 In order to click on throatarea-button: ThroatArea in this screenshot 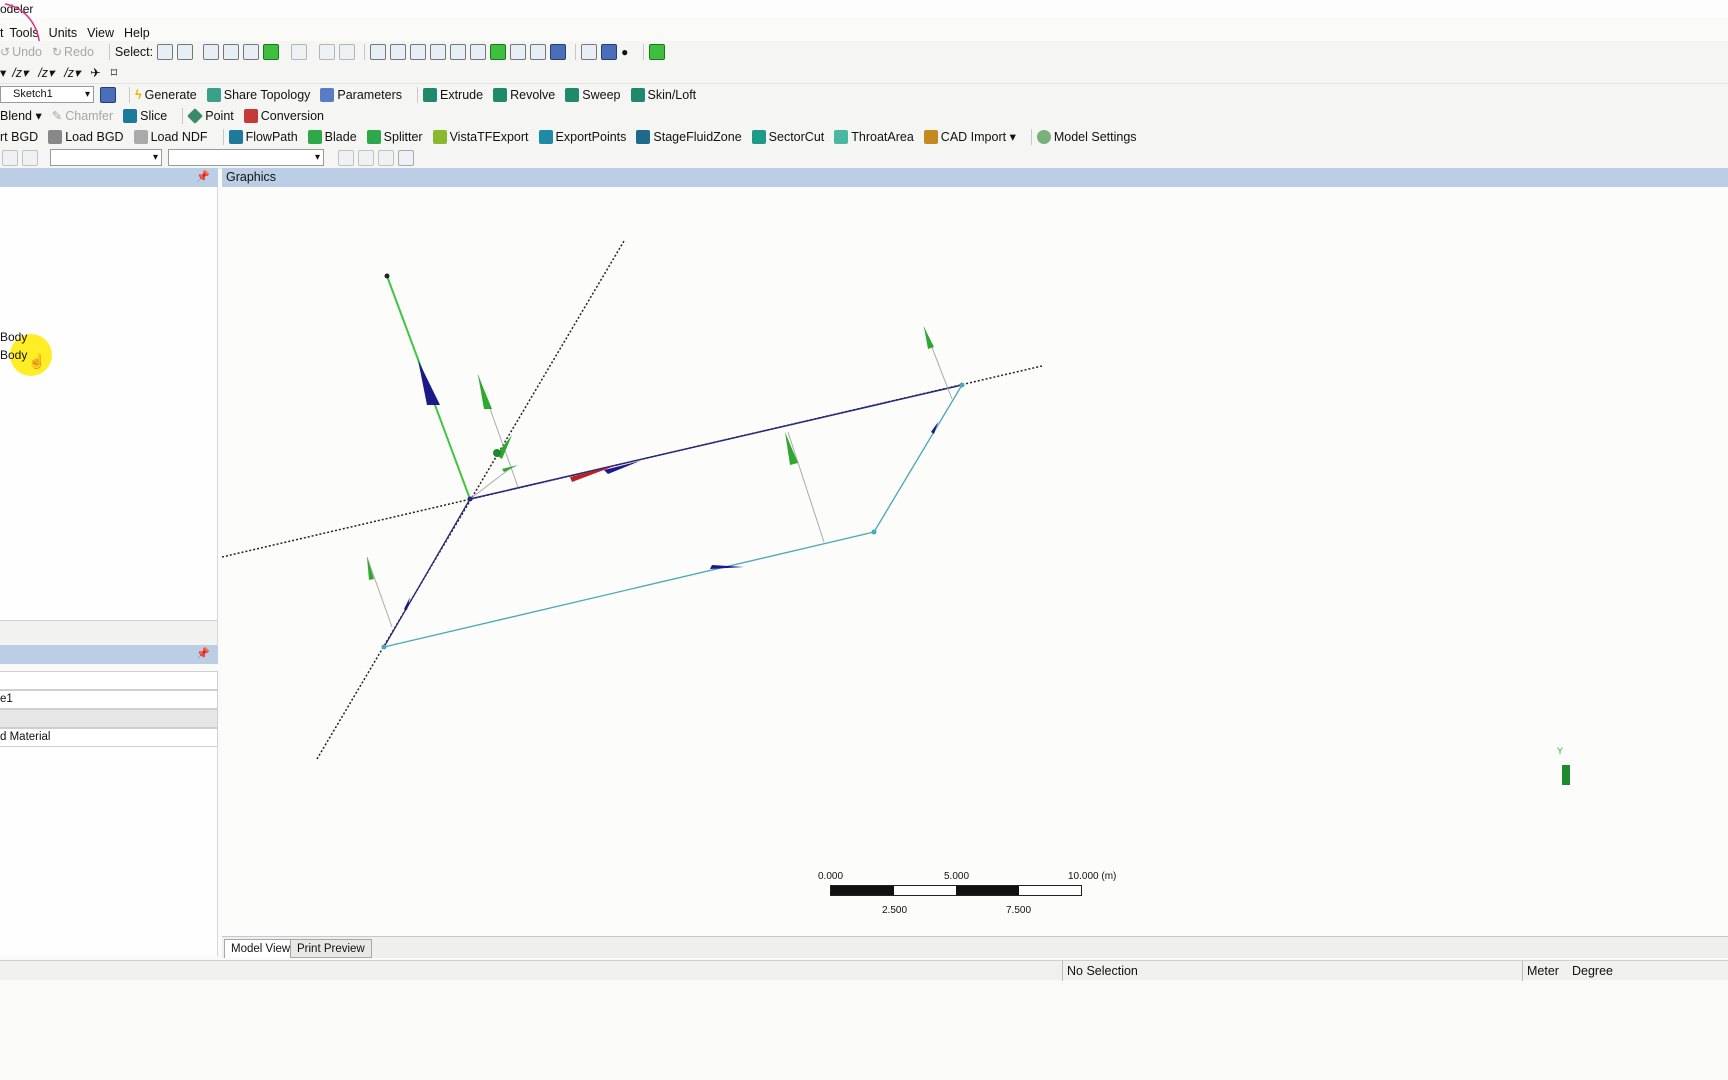, I will do `click(874, 136)`.